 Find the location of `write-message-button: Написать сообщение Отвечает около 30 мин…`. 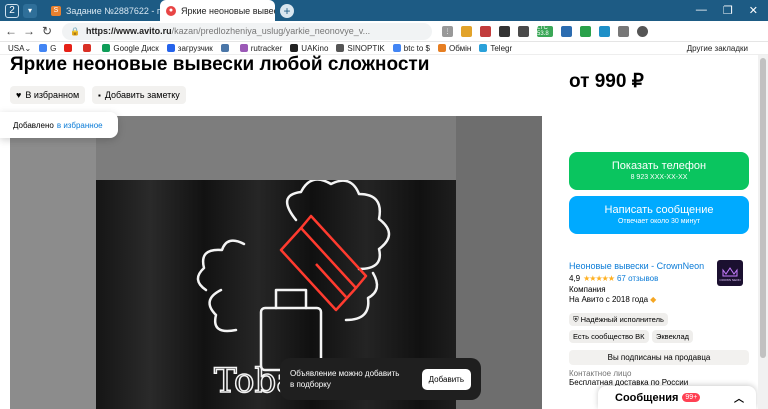

write-message-button: Написать сообщение Отвечает около 30 мин… is located at coordinates (659, 215).